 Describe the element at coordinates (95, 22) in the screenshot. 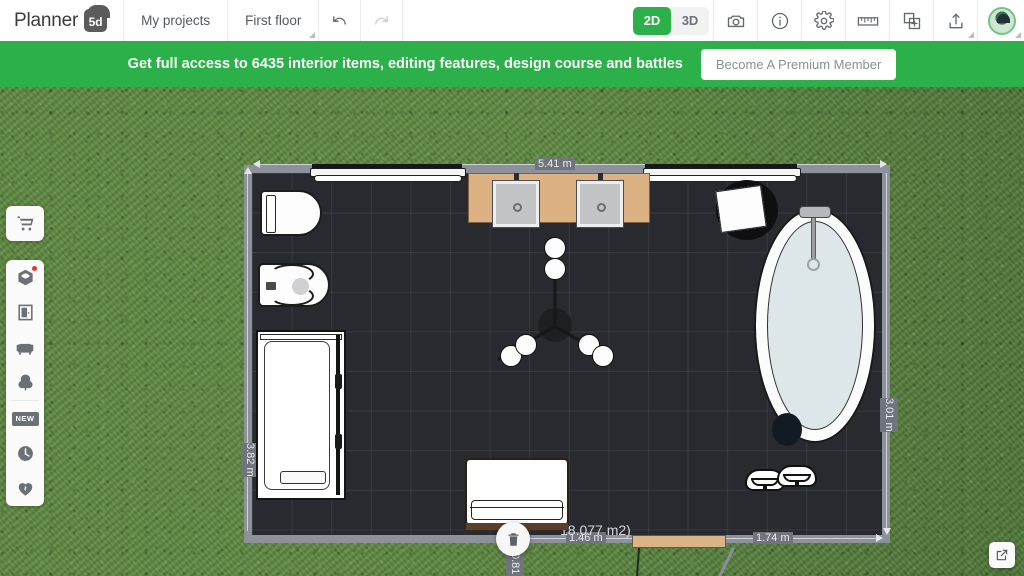

I see `app-logo-badge-text: 5d` at that location.